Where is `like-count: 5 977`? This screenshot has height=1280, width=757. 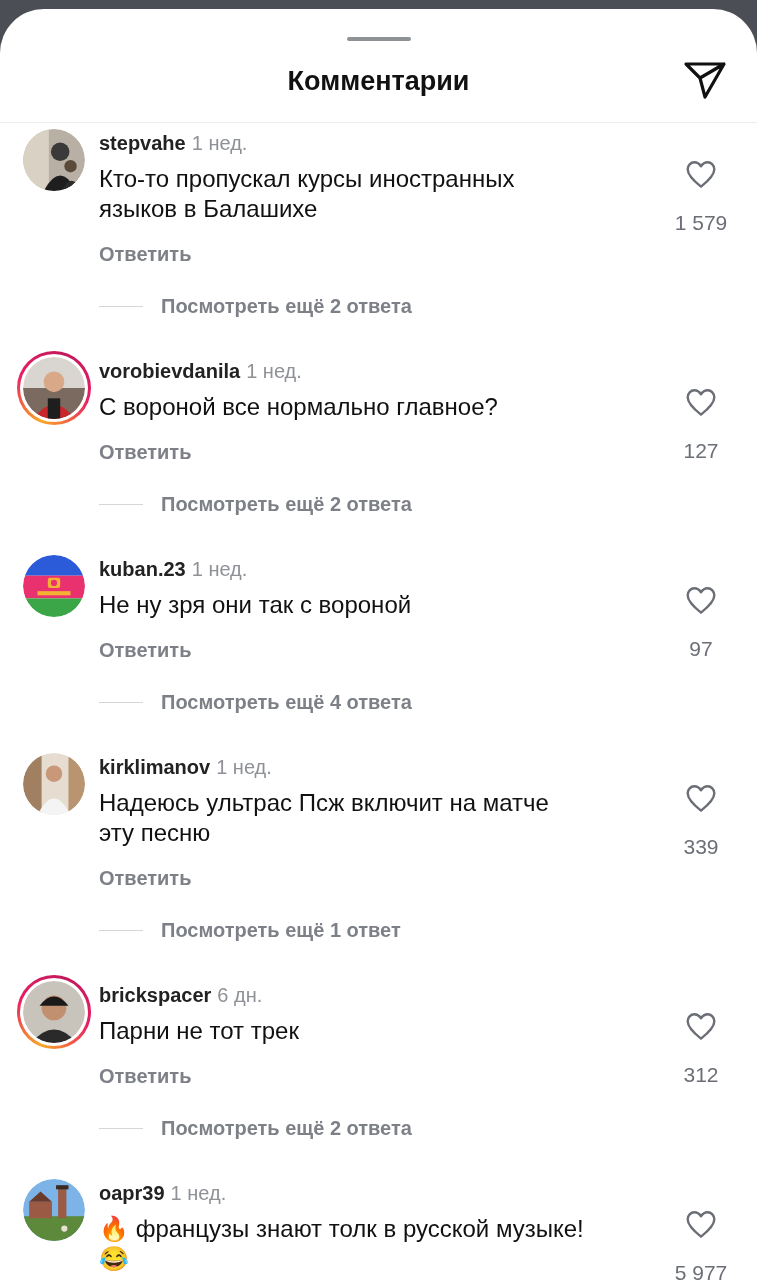 like-count: 5 977 is located at coordinates (701, 1270).